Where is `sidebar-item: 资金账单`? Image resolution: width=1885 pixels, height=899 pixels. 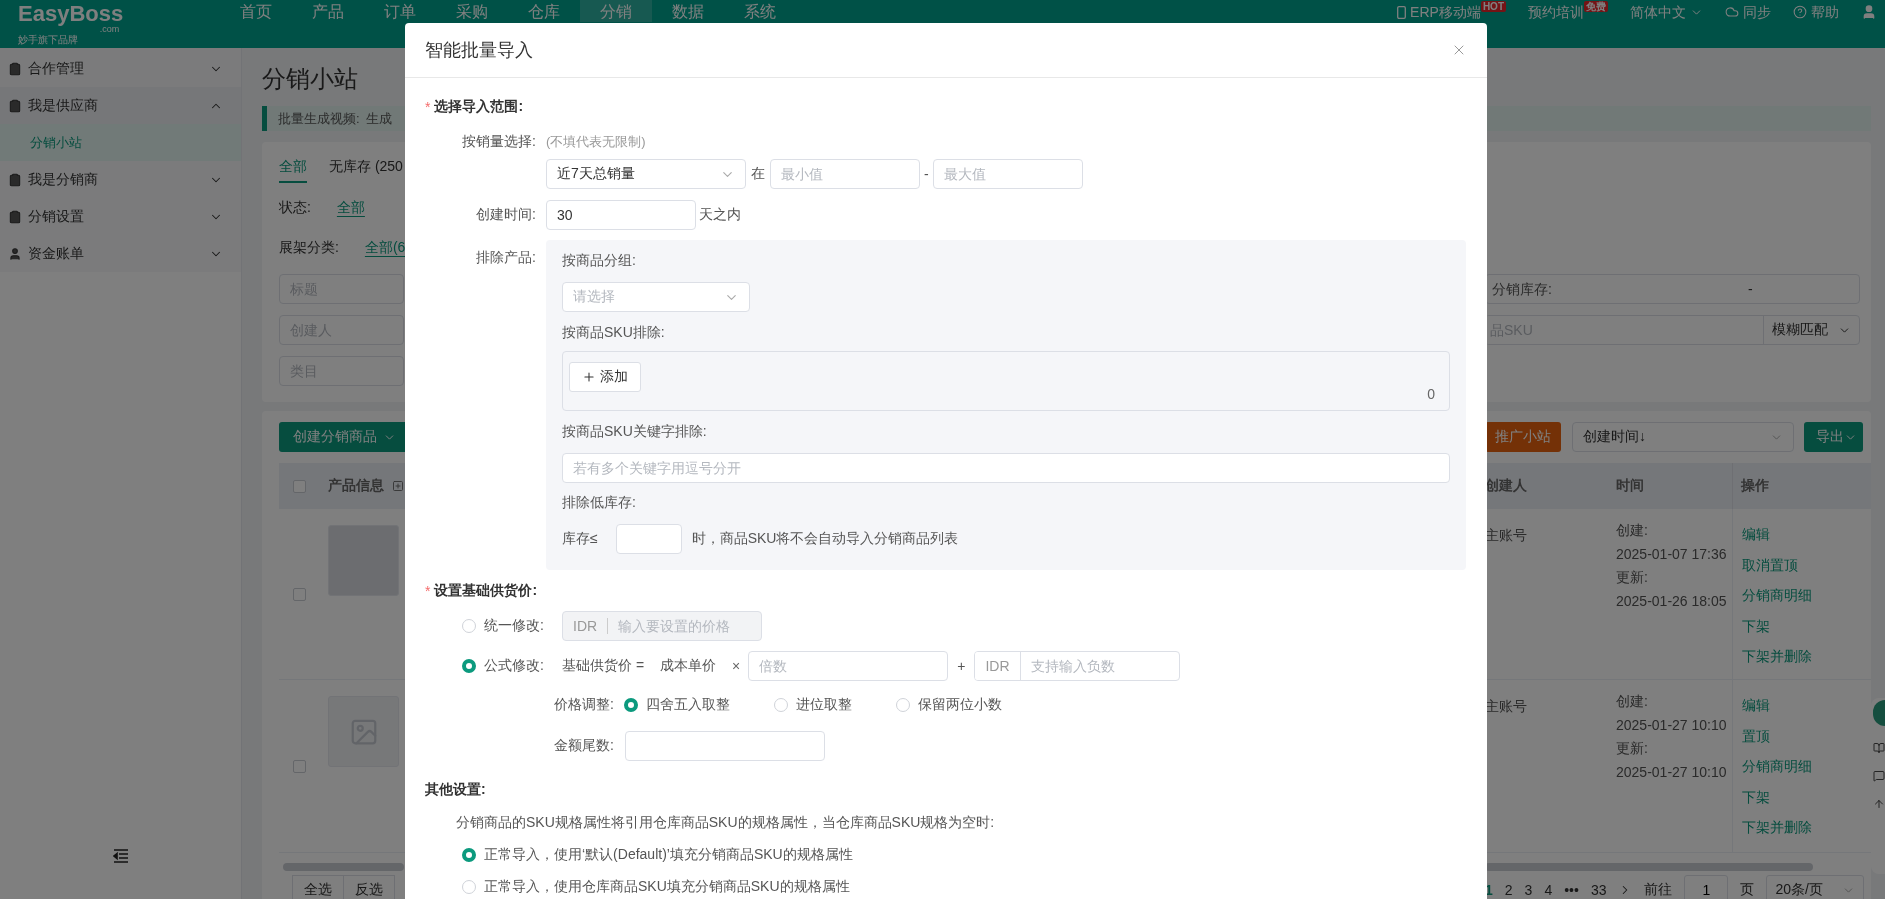
sidebar-item: 资金账单 is located at coordinates (120, 253).